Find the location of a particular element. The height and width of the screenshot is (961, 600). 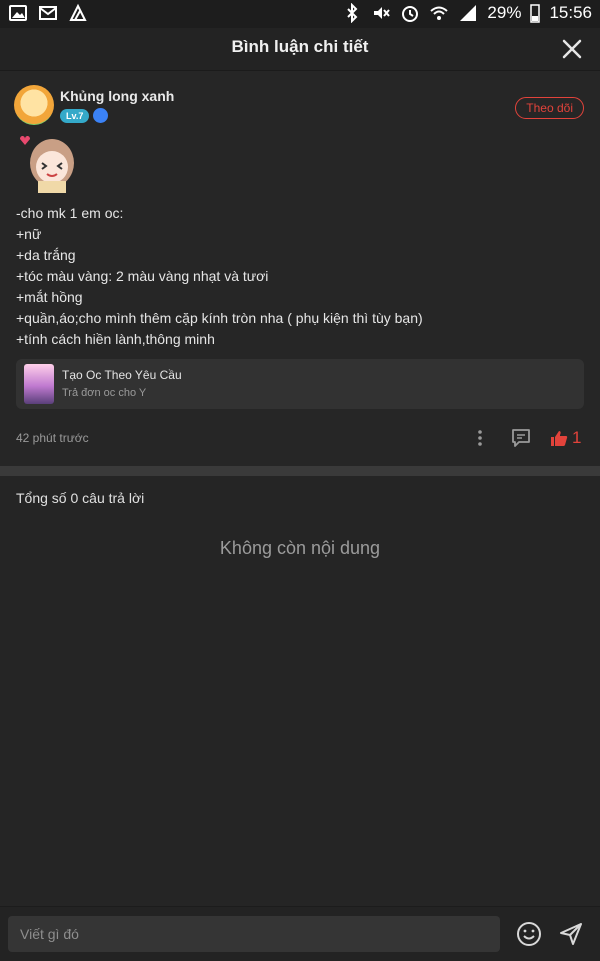

status-bar: 29% 15:56 is located at coordinates (300, 14).